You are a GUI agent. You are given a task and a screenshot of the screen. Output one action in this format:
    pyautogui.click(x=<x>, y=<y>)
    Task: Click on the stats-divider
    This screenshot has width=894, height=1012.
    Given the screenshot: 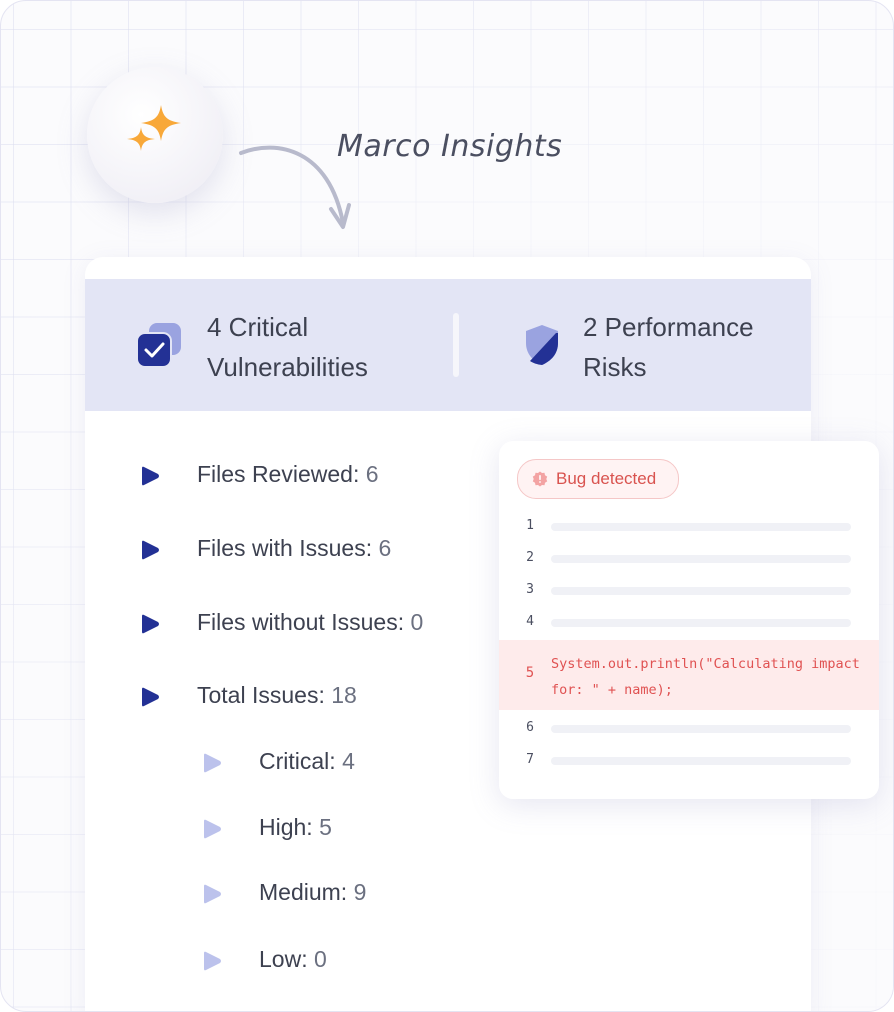 What is the action you would take?
    pyautogui.click(x=456, y=345)
    